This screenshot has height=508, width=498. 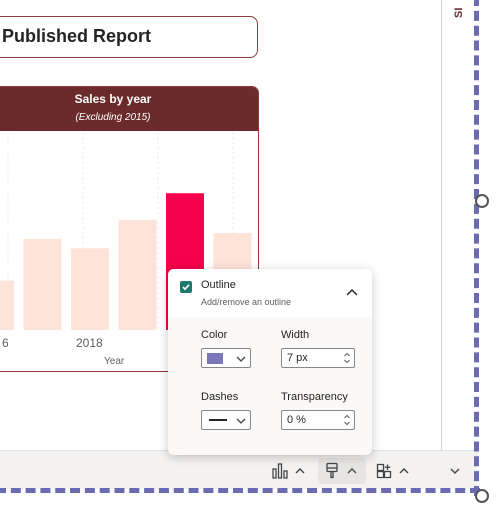 I want to click on collapse-button, so click(x=352, y=293).